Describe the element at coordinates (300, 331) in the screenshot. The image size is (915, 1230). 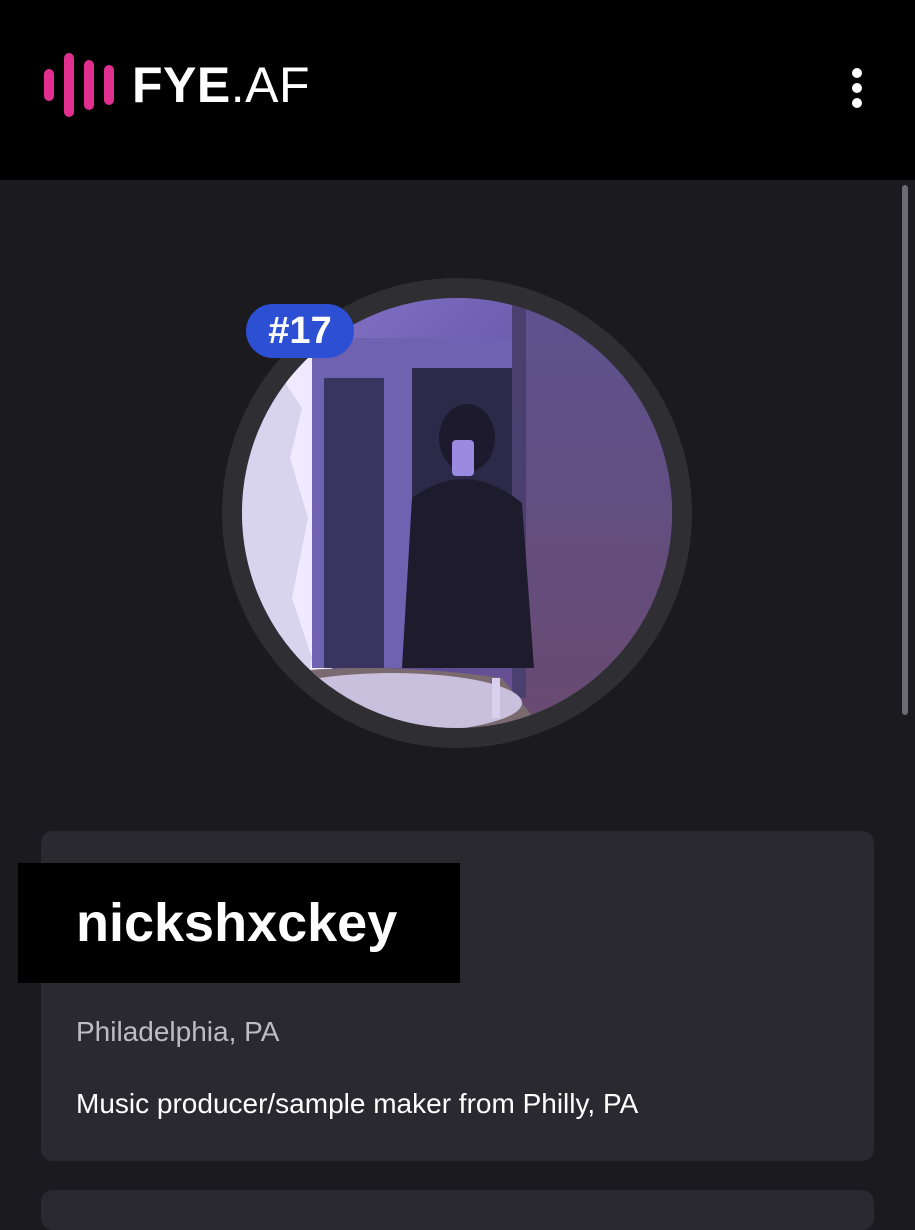
I see `rank-badge: #17` at that location.